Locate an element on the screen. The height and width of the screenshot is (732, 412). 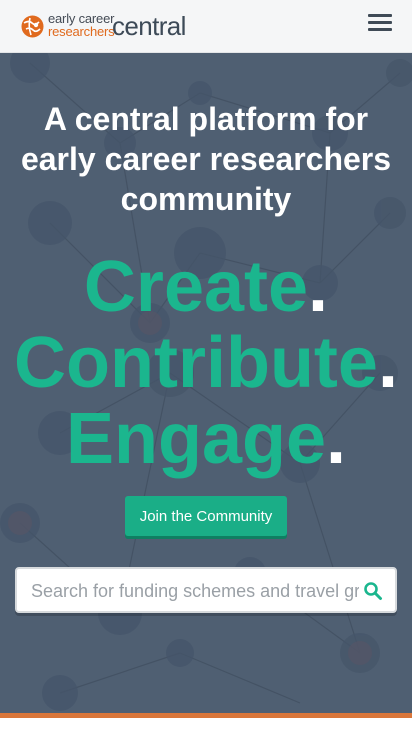
site-logo: early career researchers central is located at coordinates (110, 27).